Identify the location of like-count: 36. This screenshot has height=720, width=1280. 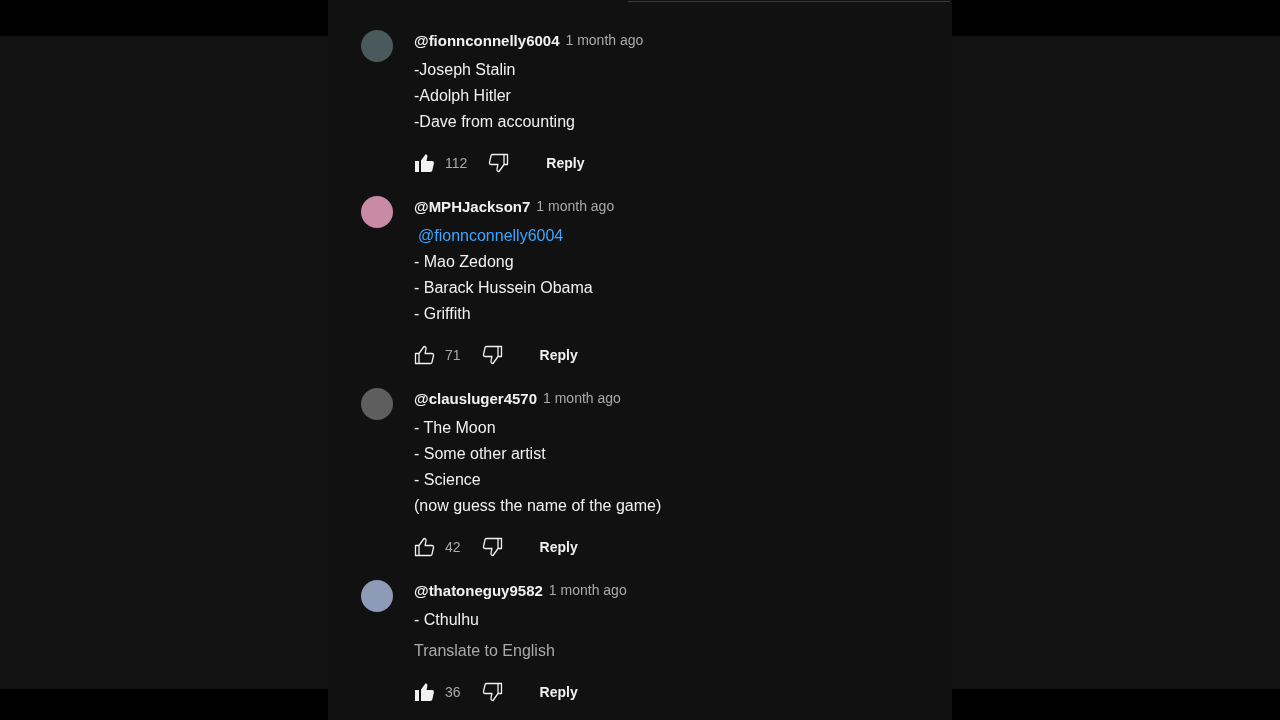
(453, 692).